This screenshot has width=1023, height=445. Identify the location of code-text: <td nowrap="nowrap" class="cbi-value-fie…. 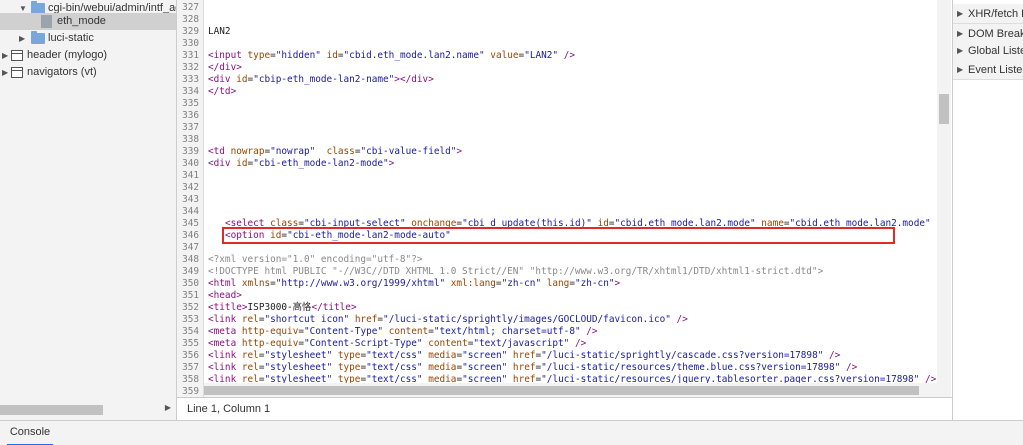
(335, 151).